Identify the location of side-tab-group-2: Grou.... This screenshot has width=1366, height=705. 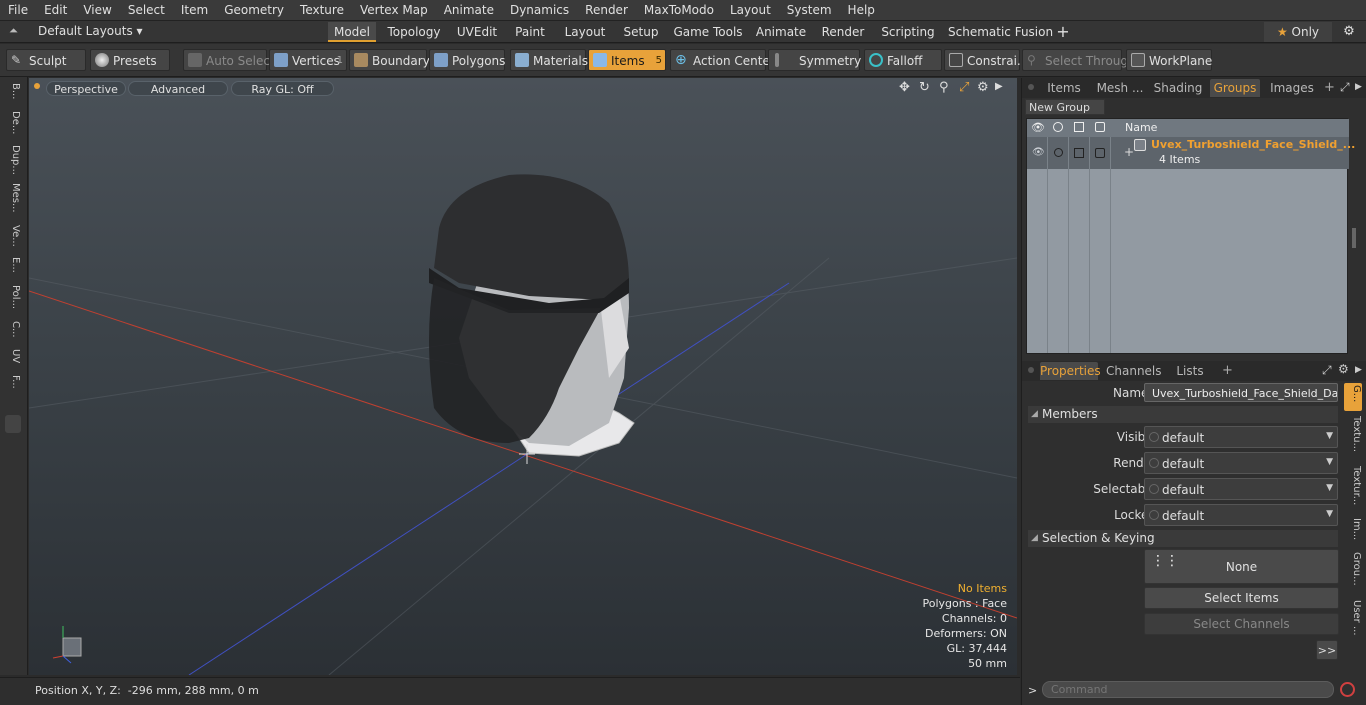
(1354, 573).